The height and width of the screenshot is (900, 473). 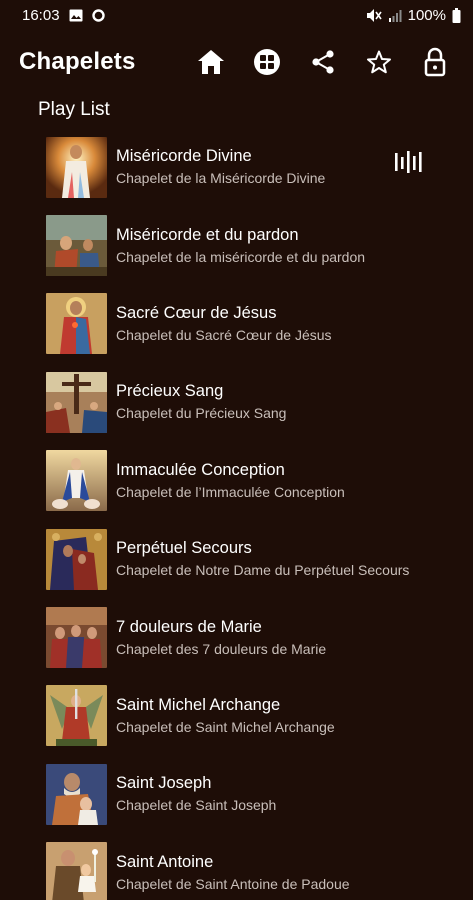 I want to click on share-button, so click(x=323, y=62).